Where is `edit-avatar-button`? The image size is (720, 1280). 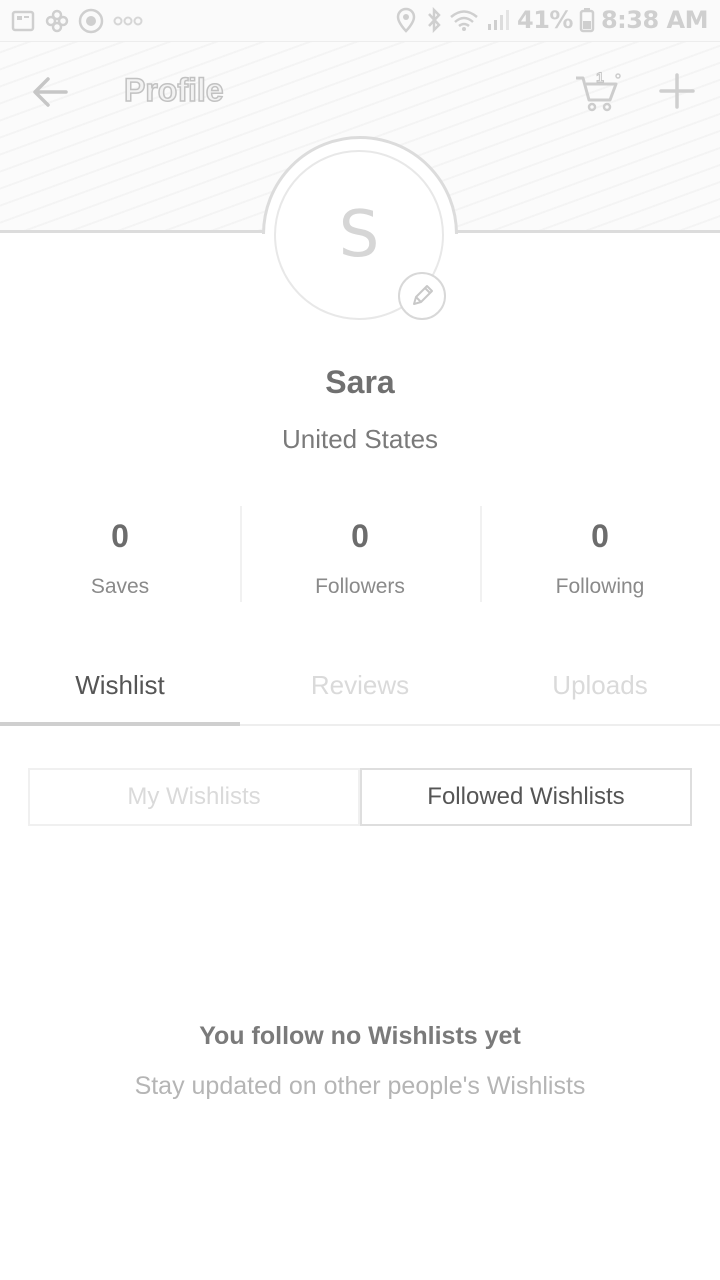 edit-avatar-button is located at coordinates (422, 296).